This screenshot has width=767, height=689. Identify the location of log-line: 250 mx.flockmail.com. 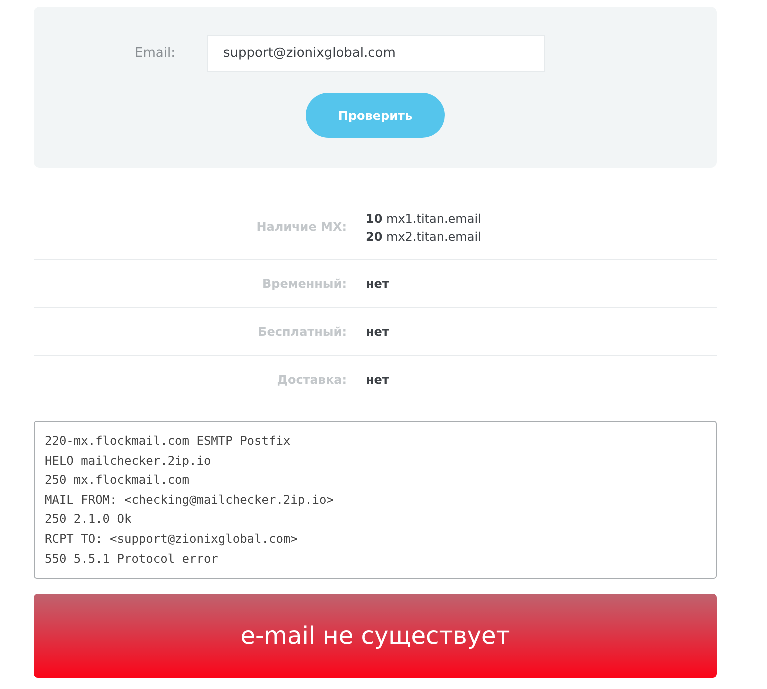
(117, 481).